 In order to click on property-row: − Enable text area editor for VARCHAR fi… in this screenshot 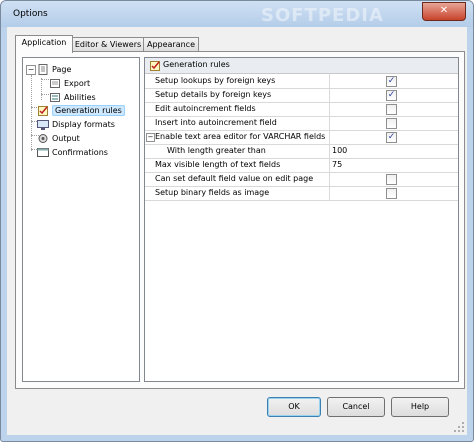, I will do `click(301, 137)`.